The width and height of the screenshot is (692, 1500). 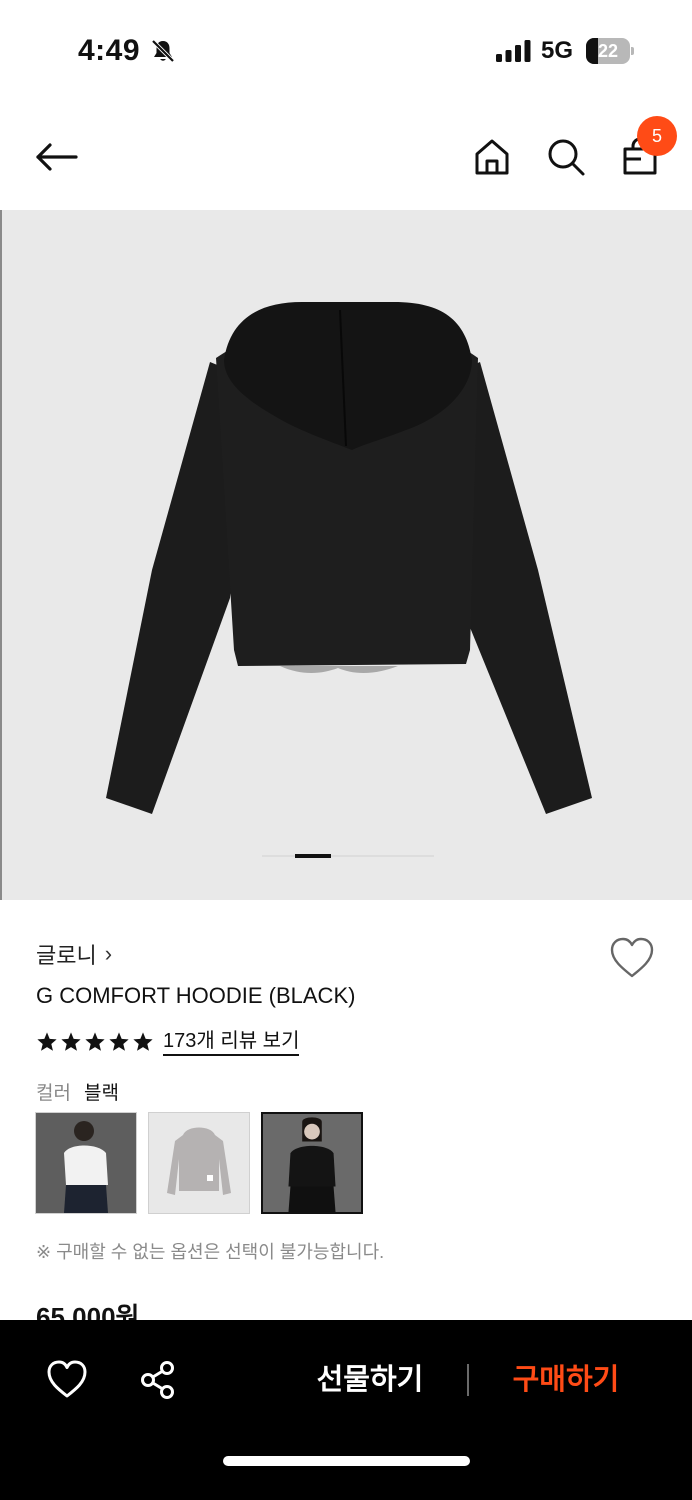 I want to click on buy-button: 구매하기, so click(x=566, y=1380).